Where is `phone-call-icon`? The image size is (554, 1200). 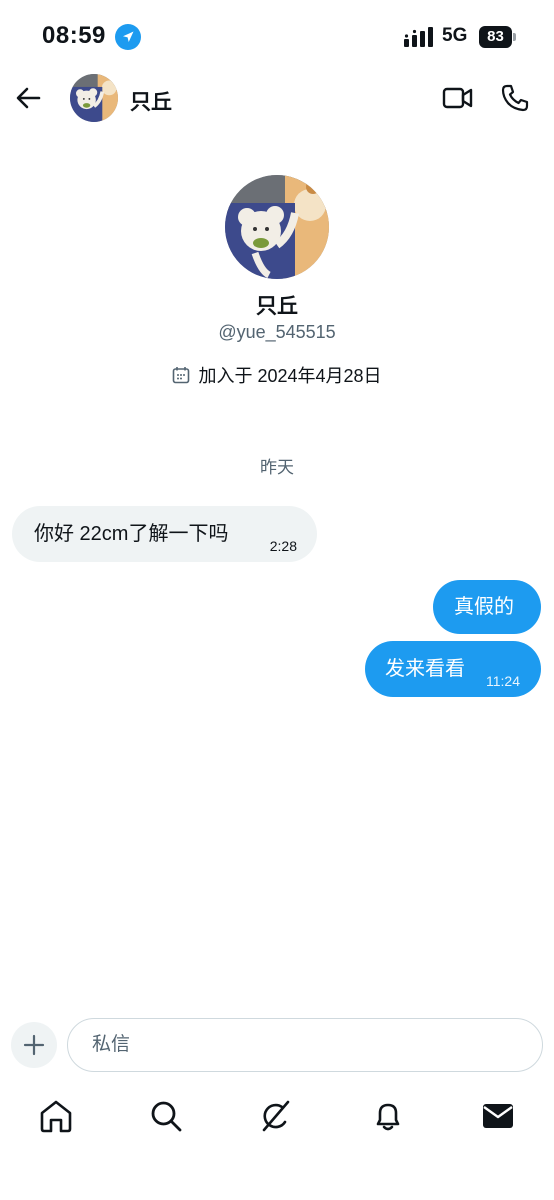 phone-call-icon is located at coordinates (515, 98).